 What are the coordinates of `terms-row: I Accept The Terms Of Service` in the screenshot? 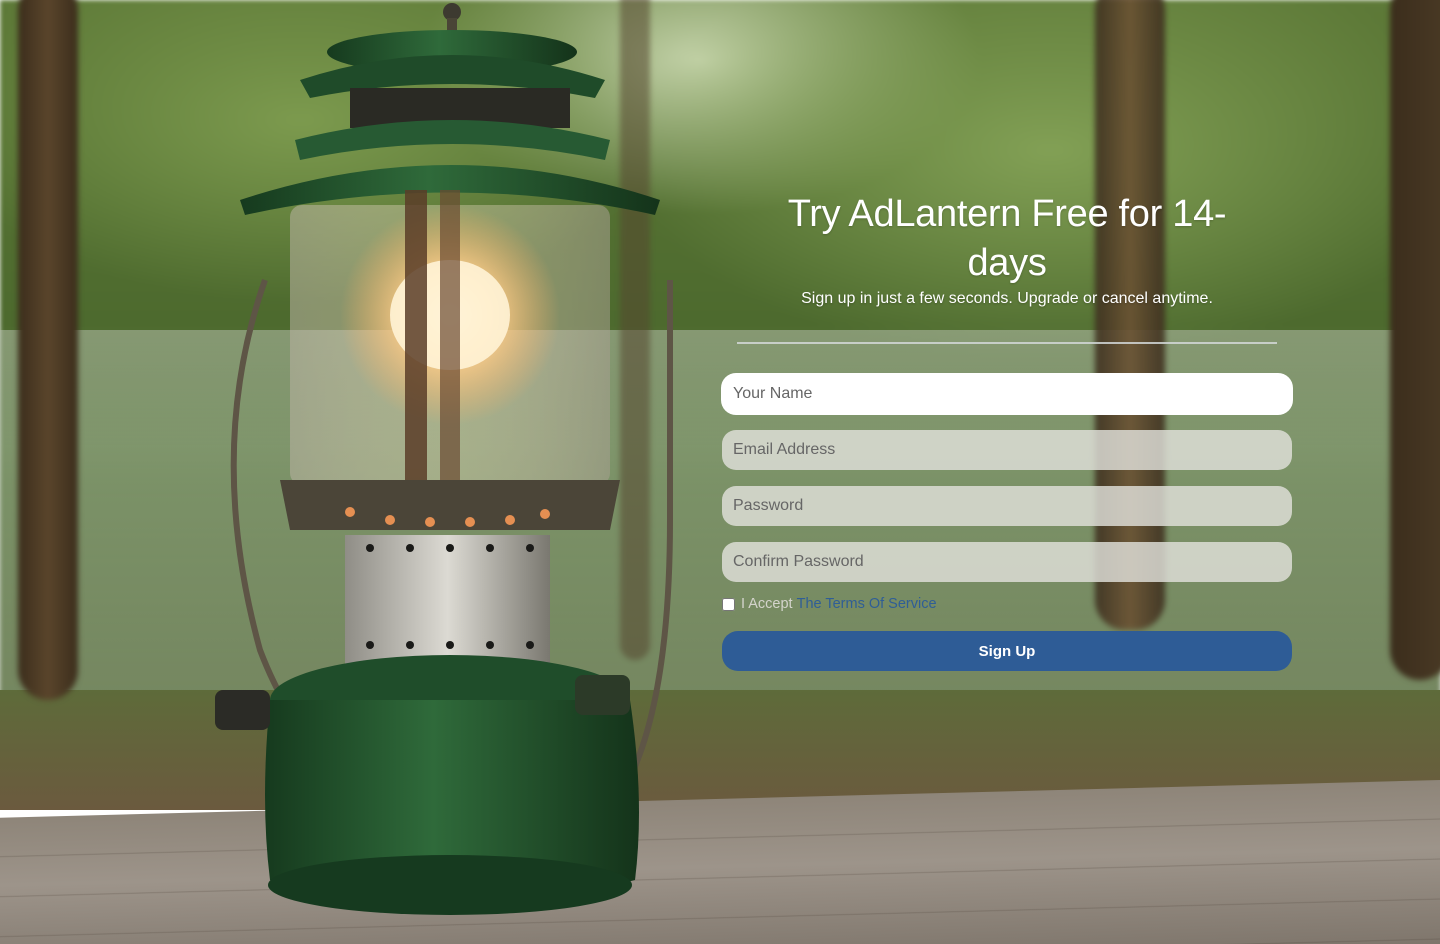 It's located at (1007, 604).